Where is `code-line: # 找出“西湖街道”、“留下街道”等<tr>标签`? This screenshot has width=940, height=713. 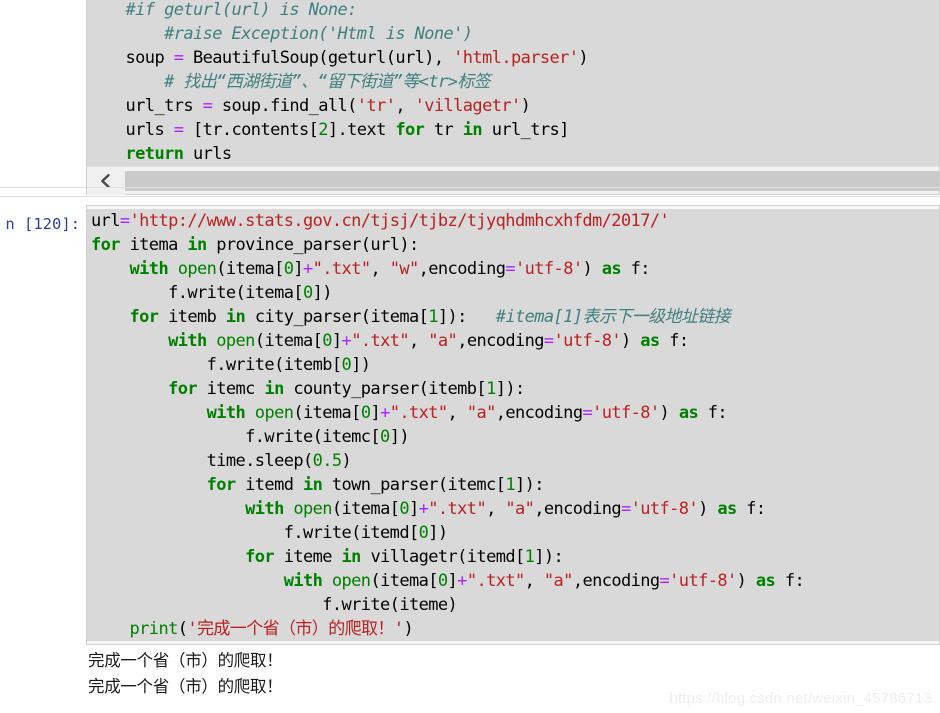 code-line: # 找出“西湖街道”、“留下街道”等<tr>标签 is located at coordinates (513, 82).